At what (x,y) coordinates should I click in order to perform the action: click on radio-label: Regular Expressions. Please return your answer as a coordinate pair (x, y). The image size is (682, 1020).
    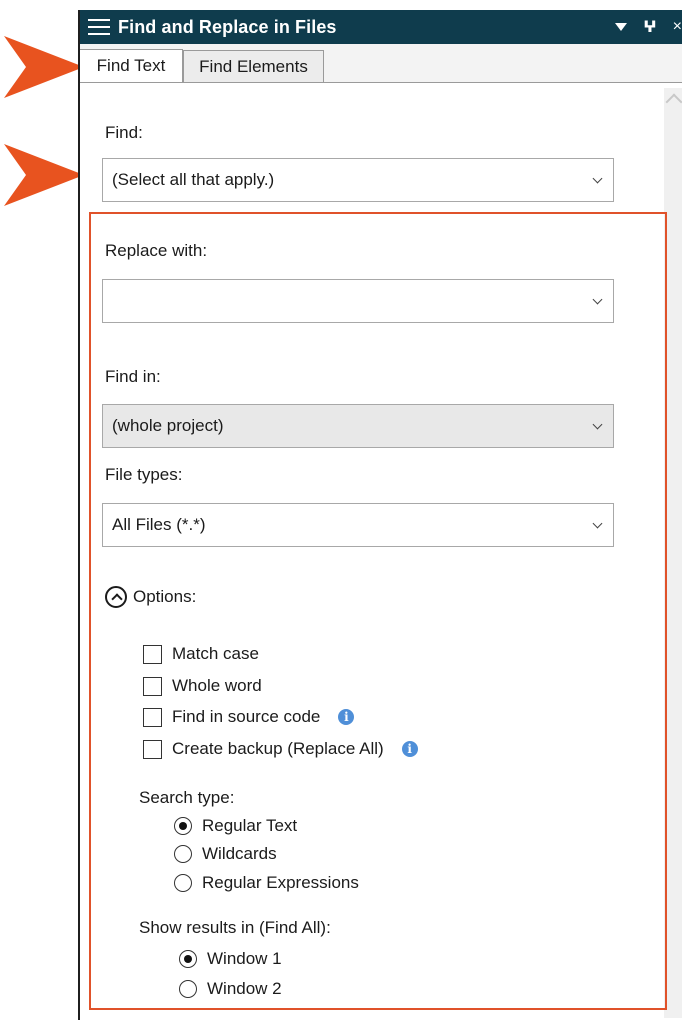
    Looking at the image, I should click on (280, 882).